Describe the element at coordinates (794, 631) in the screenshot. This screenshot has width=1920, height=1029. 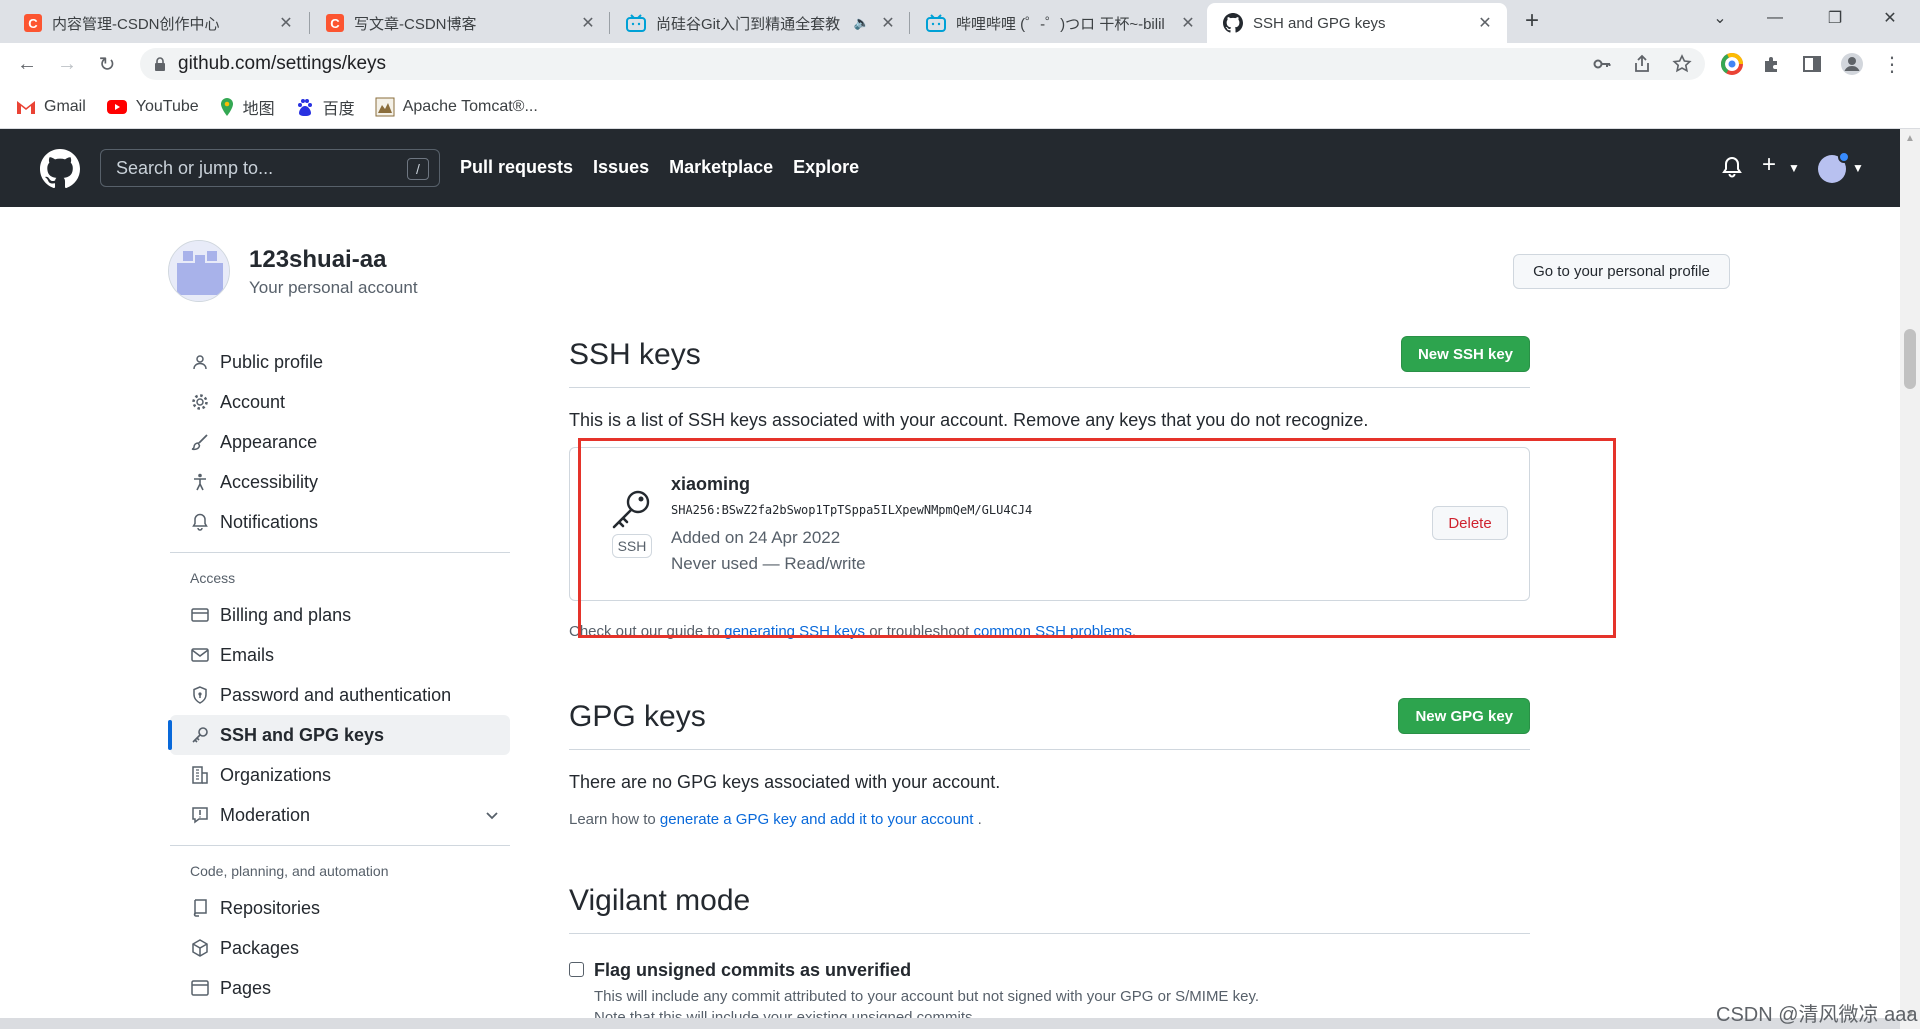
I see `generating-ssh-keys-link: generating SSH keys` at that location.